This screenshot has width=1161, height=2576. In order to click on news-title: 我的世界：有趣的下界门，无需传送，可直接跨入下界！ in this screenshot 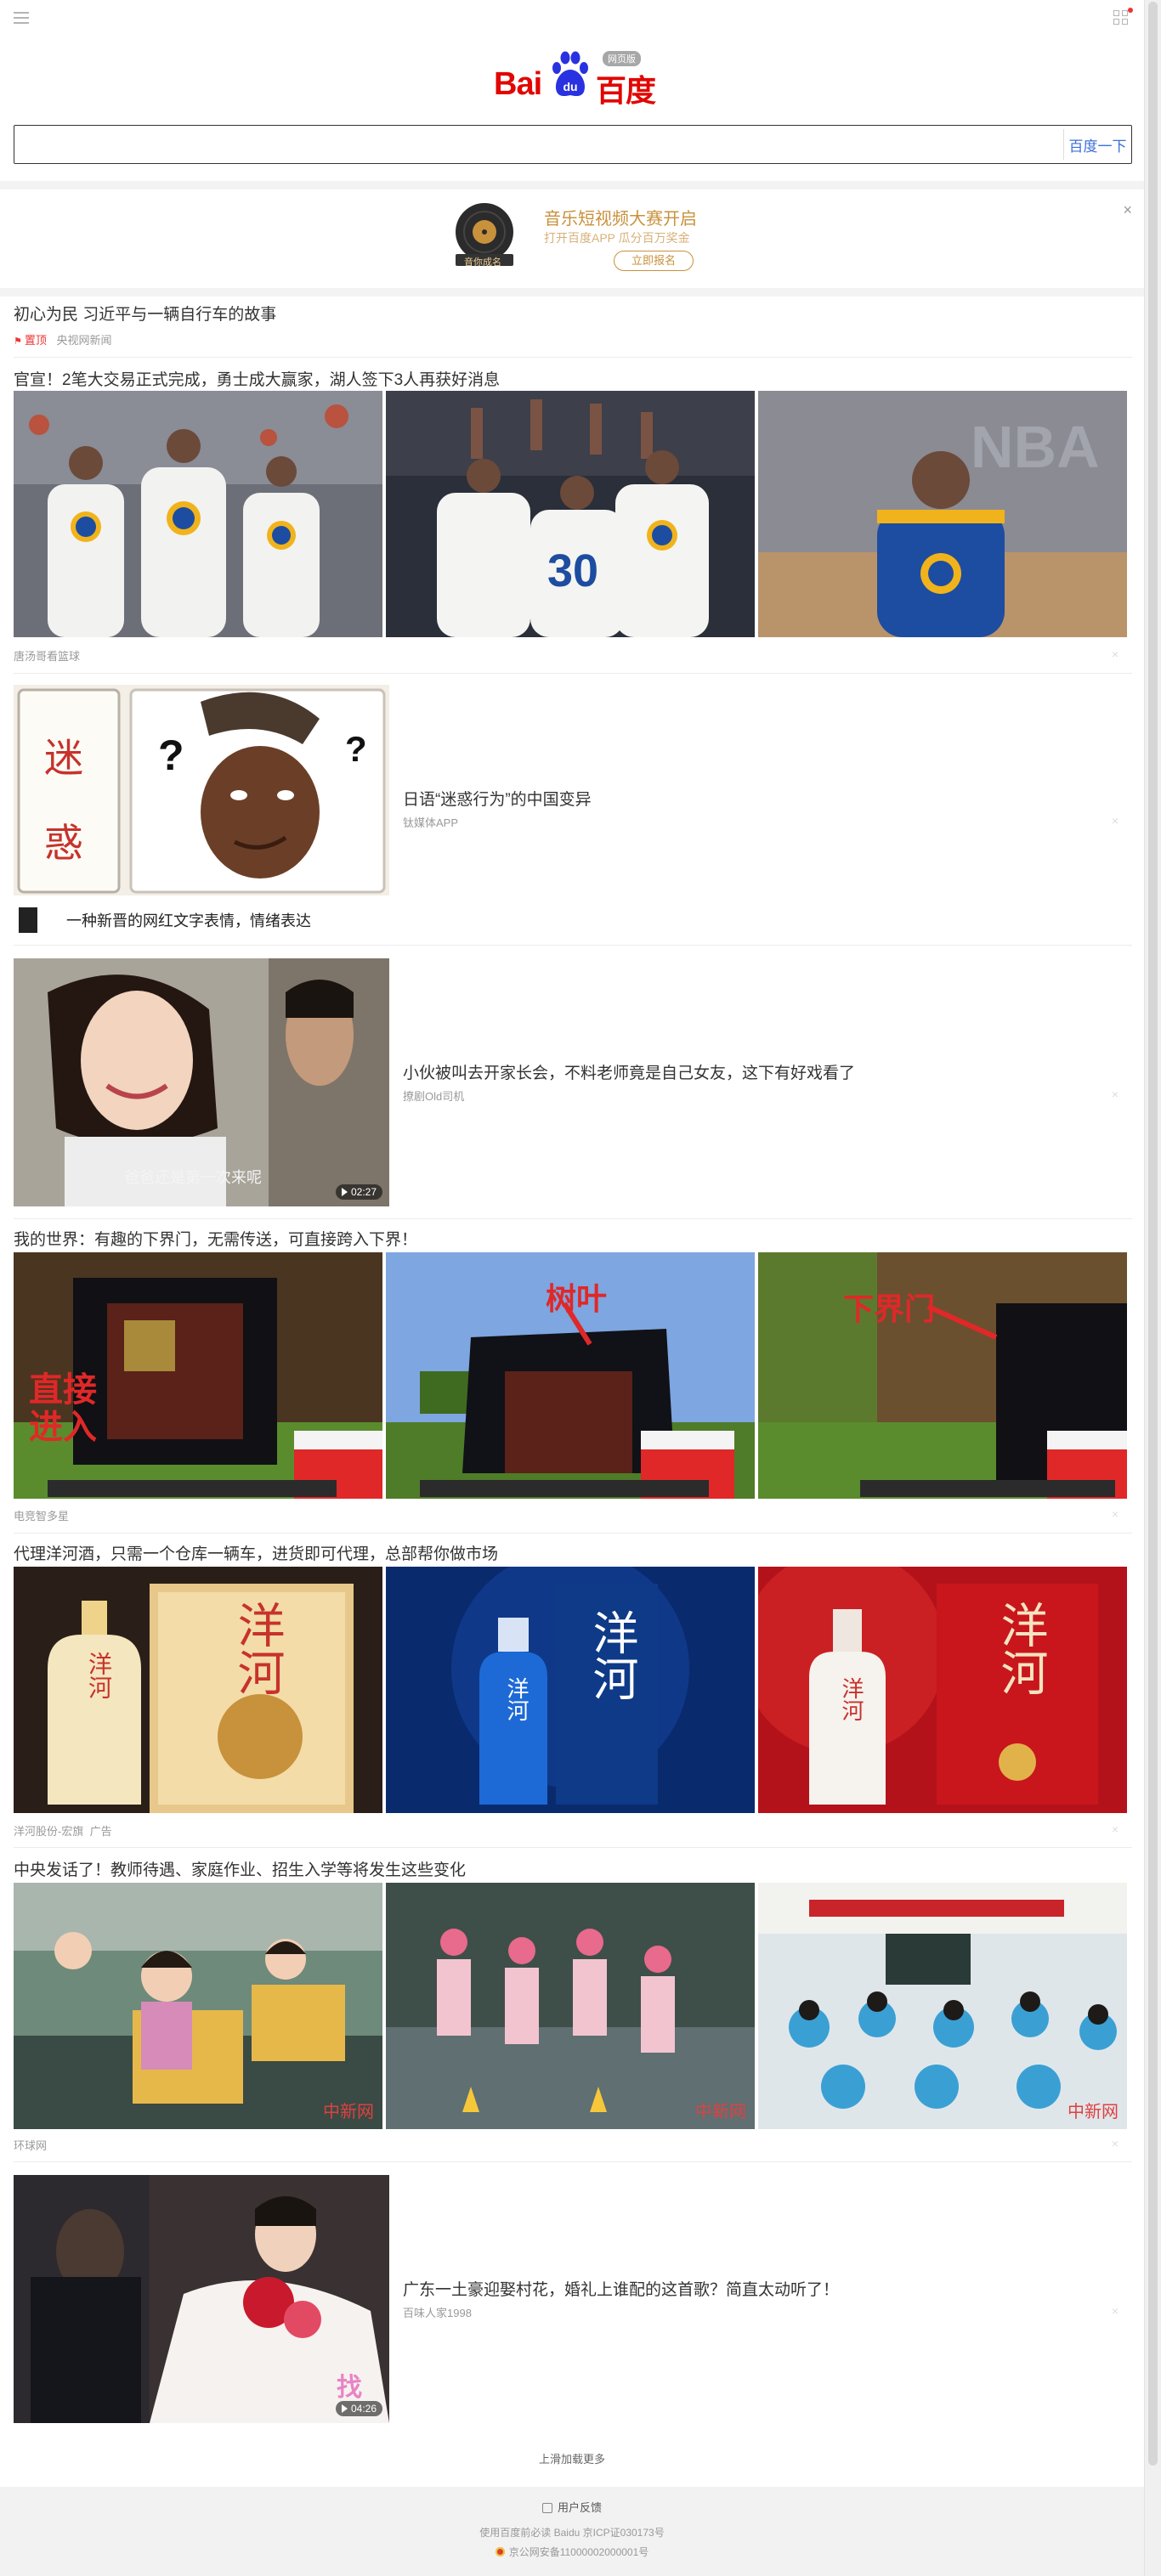, I will do `click(215, 1238)`.